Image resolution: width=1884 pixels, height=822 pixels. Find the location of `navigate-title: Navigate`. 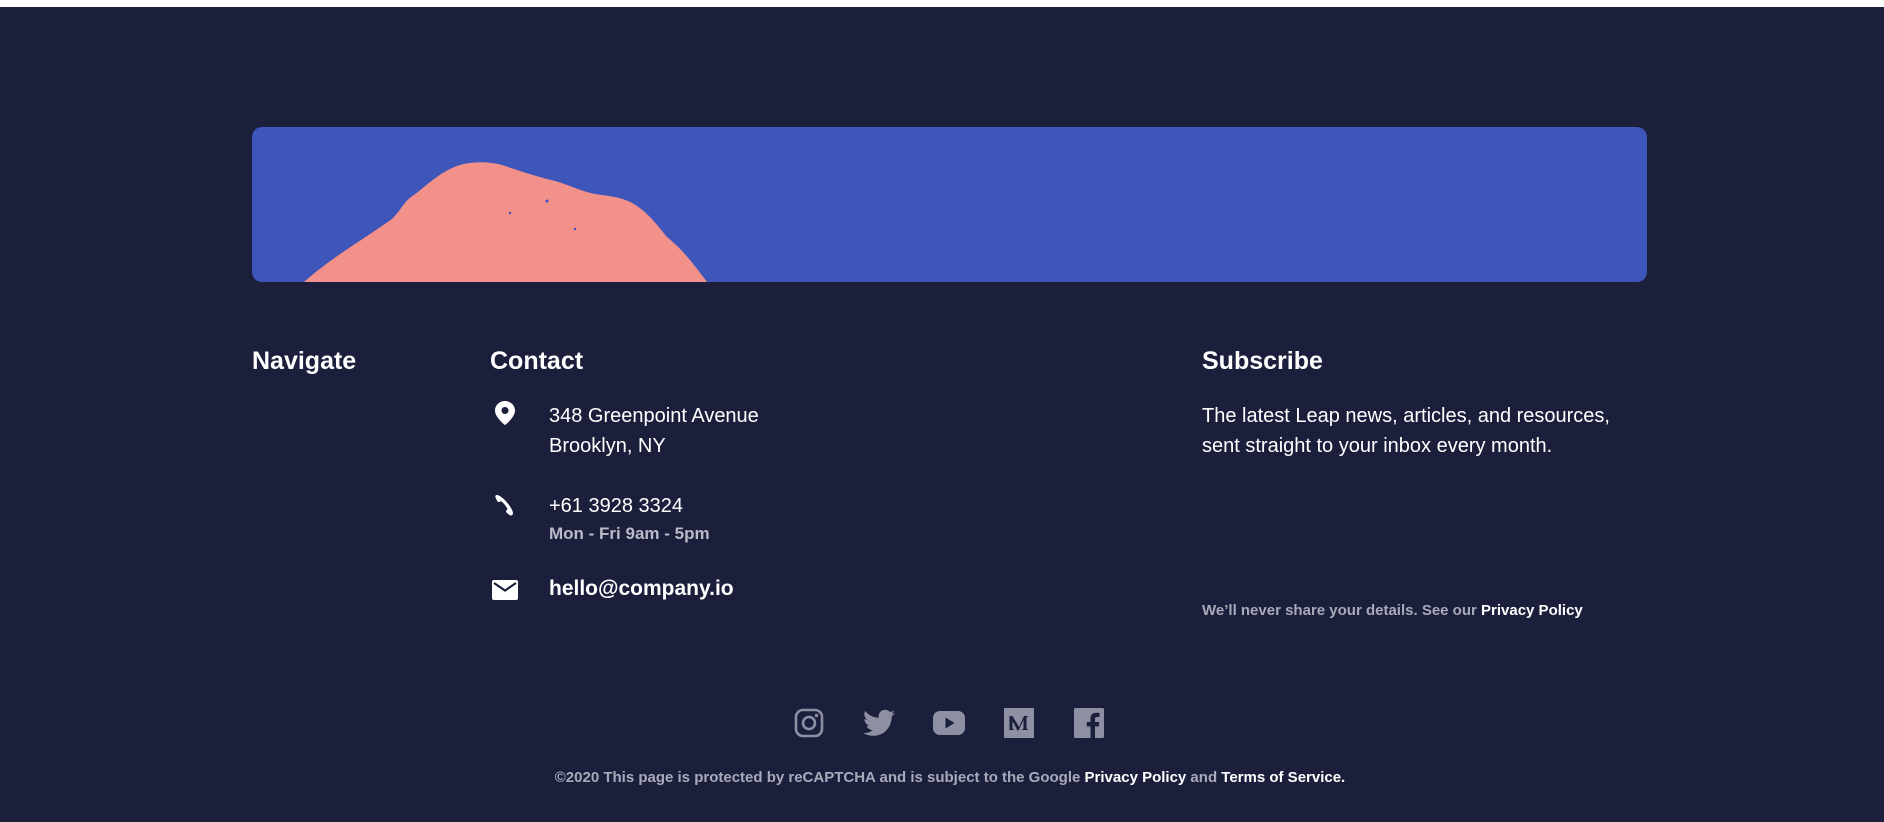

navigate-title: Navigate is located at coordinates (304, 361).